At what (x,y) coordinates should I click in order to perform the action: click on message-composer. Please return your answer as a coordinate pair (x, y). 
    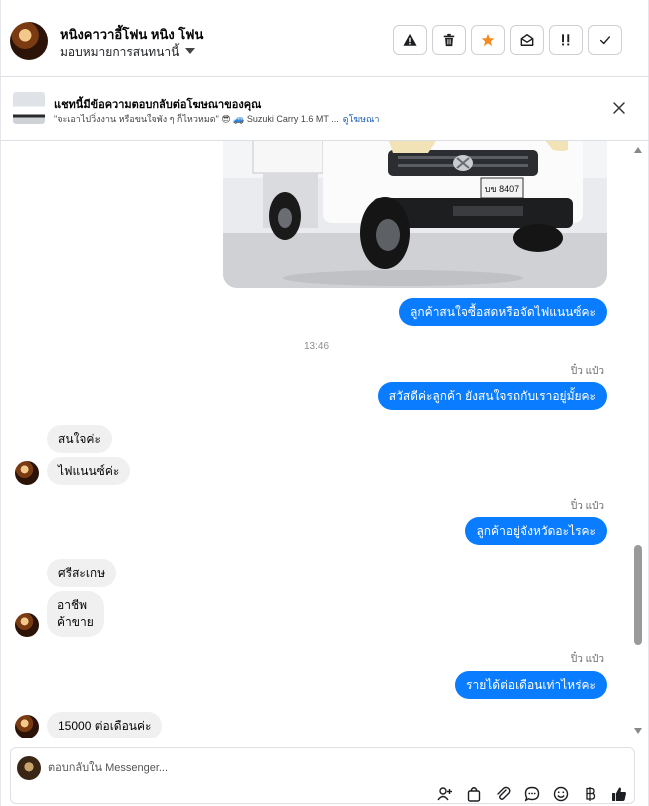
    Looking at the image, I should click on (322, 775).